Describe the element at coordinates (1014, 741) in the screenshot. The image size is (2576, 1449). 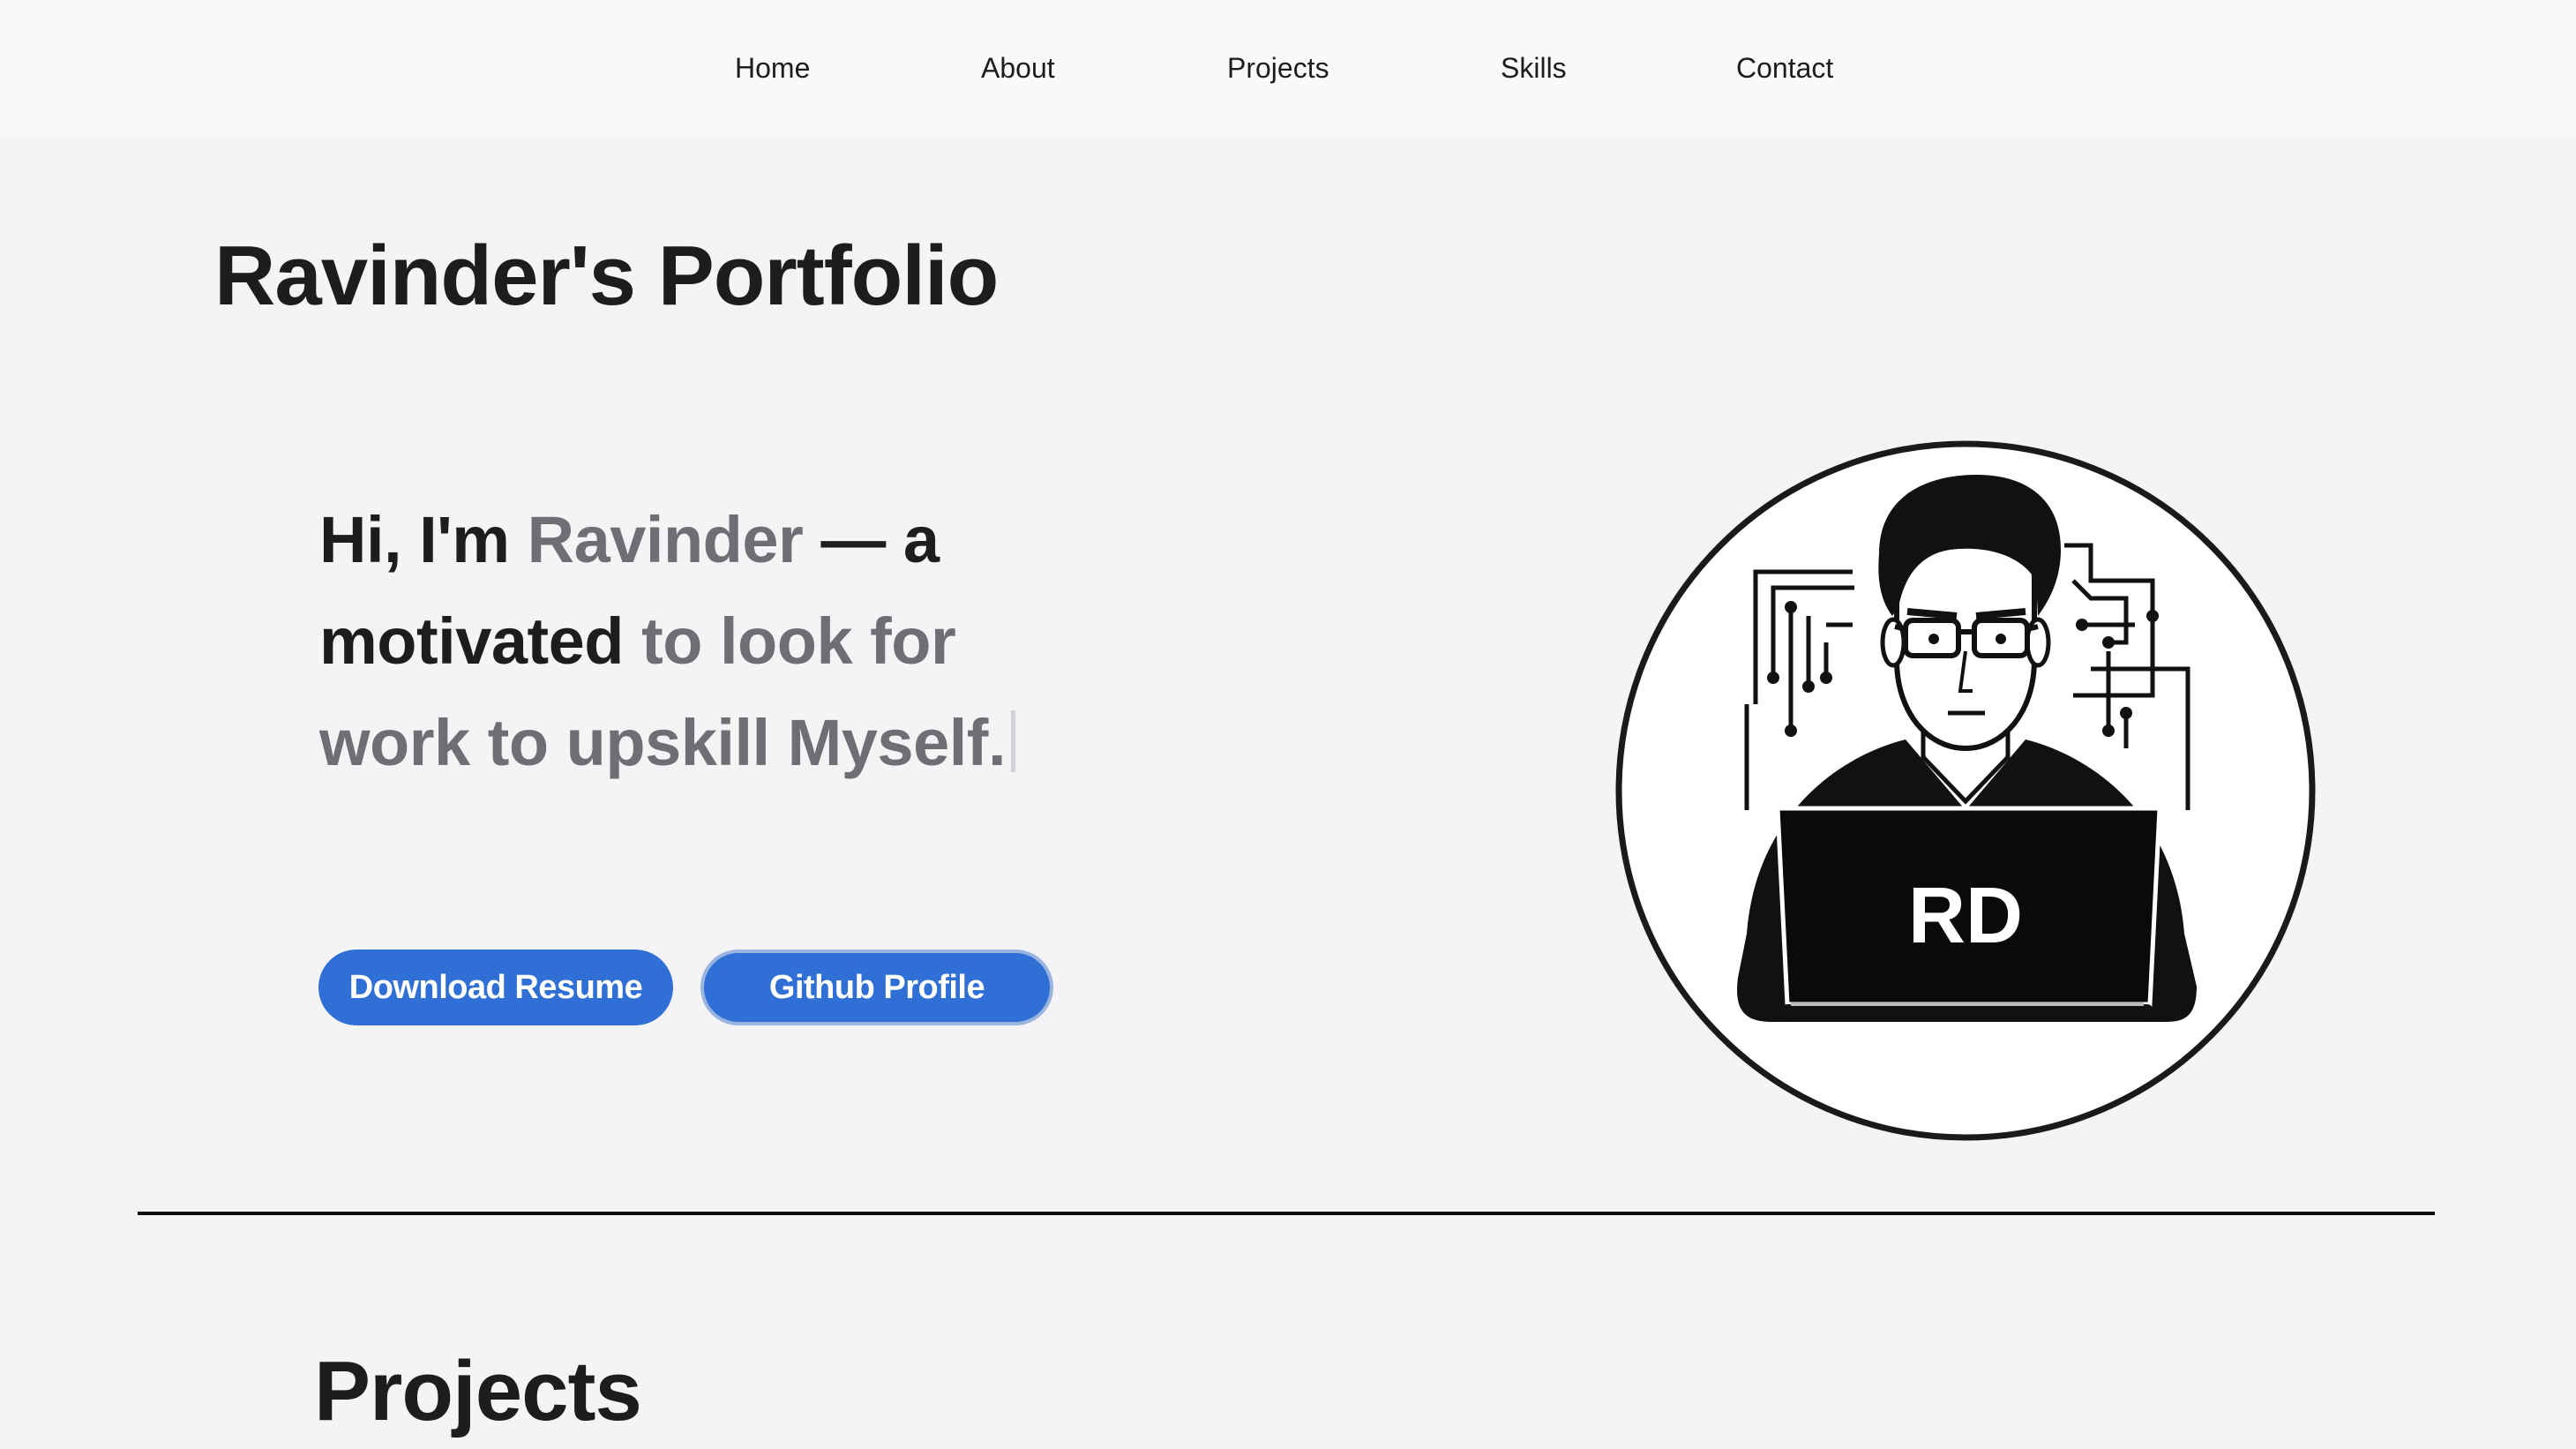
I see `typing-cursor` at that location.